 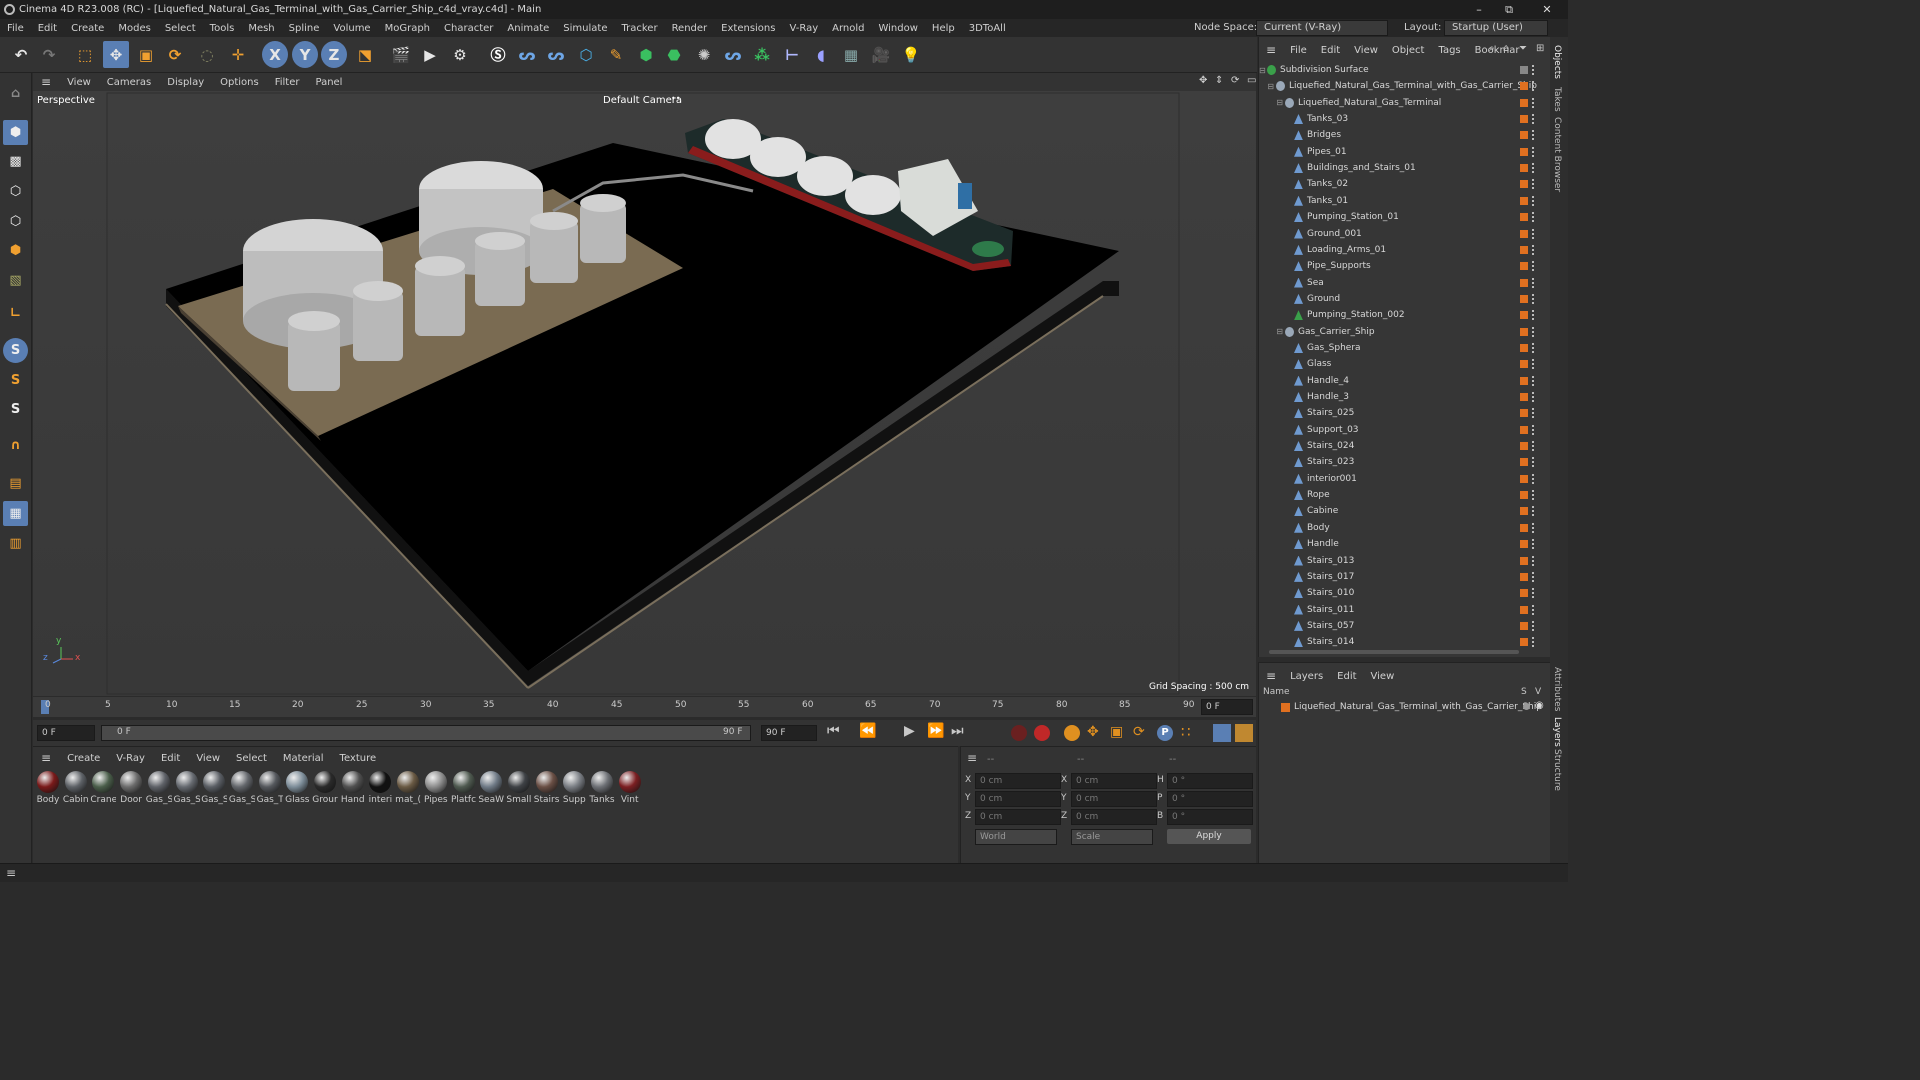 What do you see at coordinates (15, 191) in the screenshot?
I see `points-mode-icon: ⬡` at bounding box center [15, 191].